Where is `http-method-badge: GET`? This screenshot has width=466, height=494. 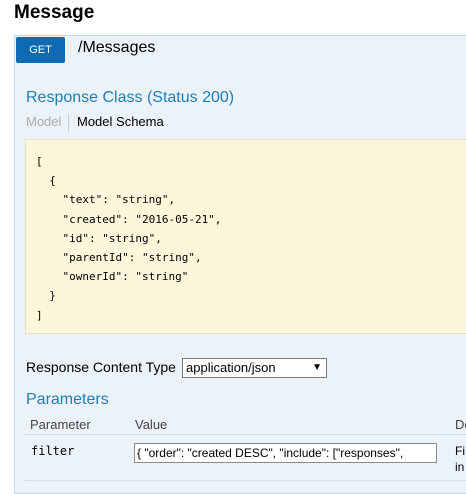
http-method-badge: GET is located at coordinates (40, 50).